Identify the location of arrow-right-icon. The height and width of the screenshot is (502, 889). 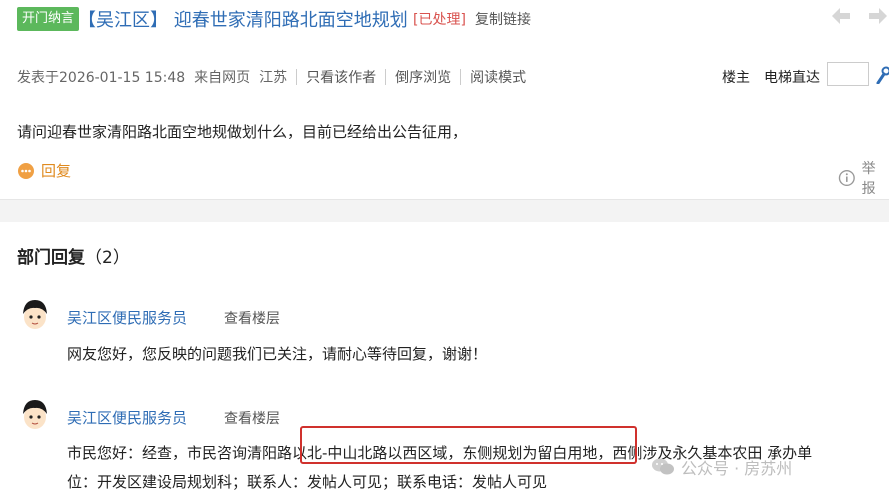
(878, 16).